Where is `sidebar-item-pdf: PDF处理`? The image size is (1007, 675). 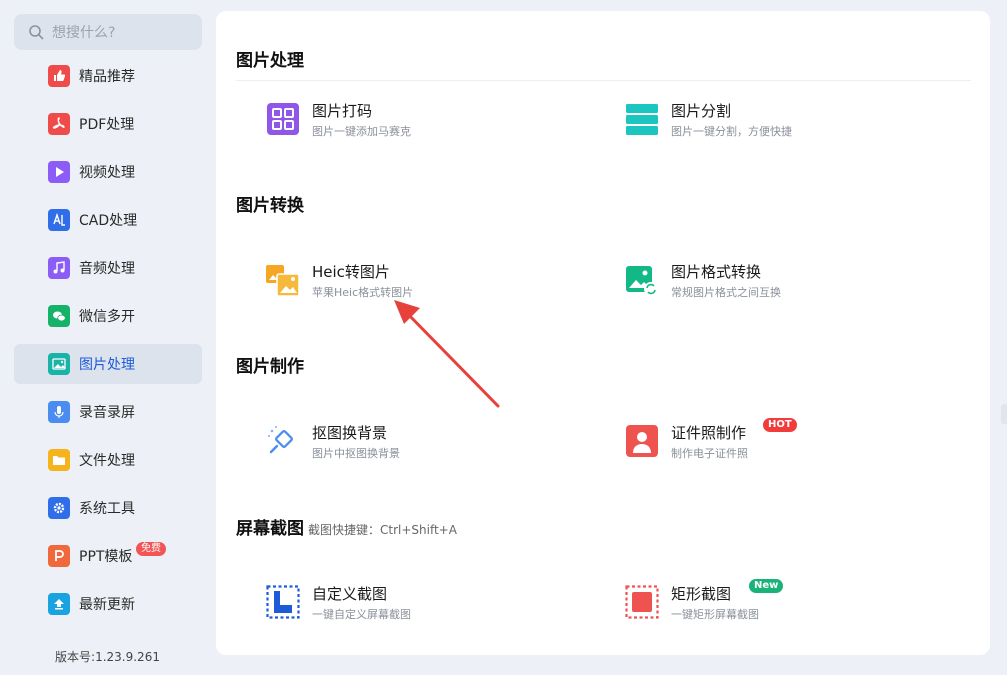
sidebar-item-pdf: PDF处理 is located at coordinates (108, 124).